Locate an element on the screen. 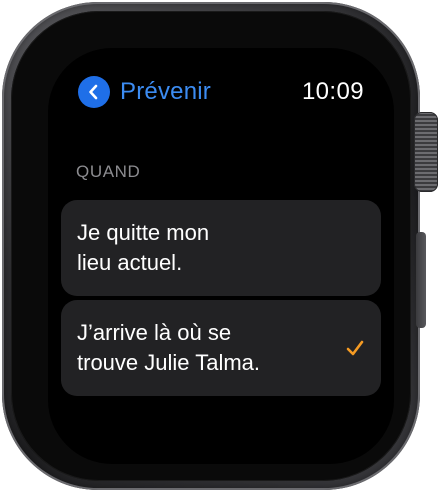  list-item-leave-location: Je quitte mon lieu actuel. is located at coordinates (221, 248).